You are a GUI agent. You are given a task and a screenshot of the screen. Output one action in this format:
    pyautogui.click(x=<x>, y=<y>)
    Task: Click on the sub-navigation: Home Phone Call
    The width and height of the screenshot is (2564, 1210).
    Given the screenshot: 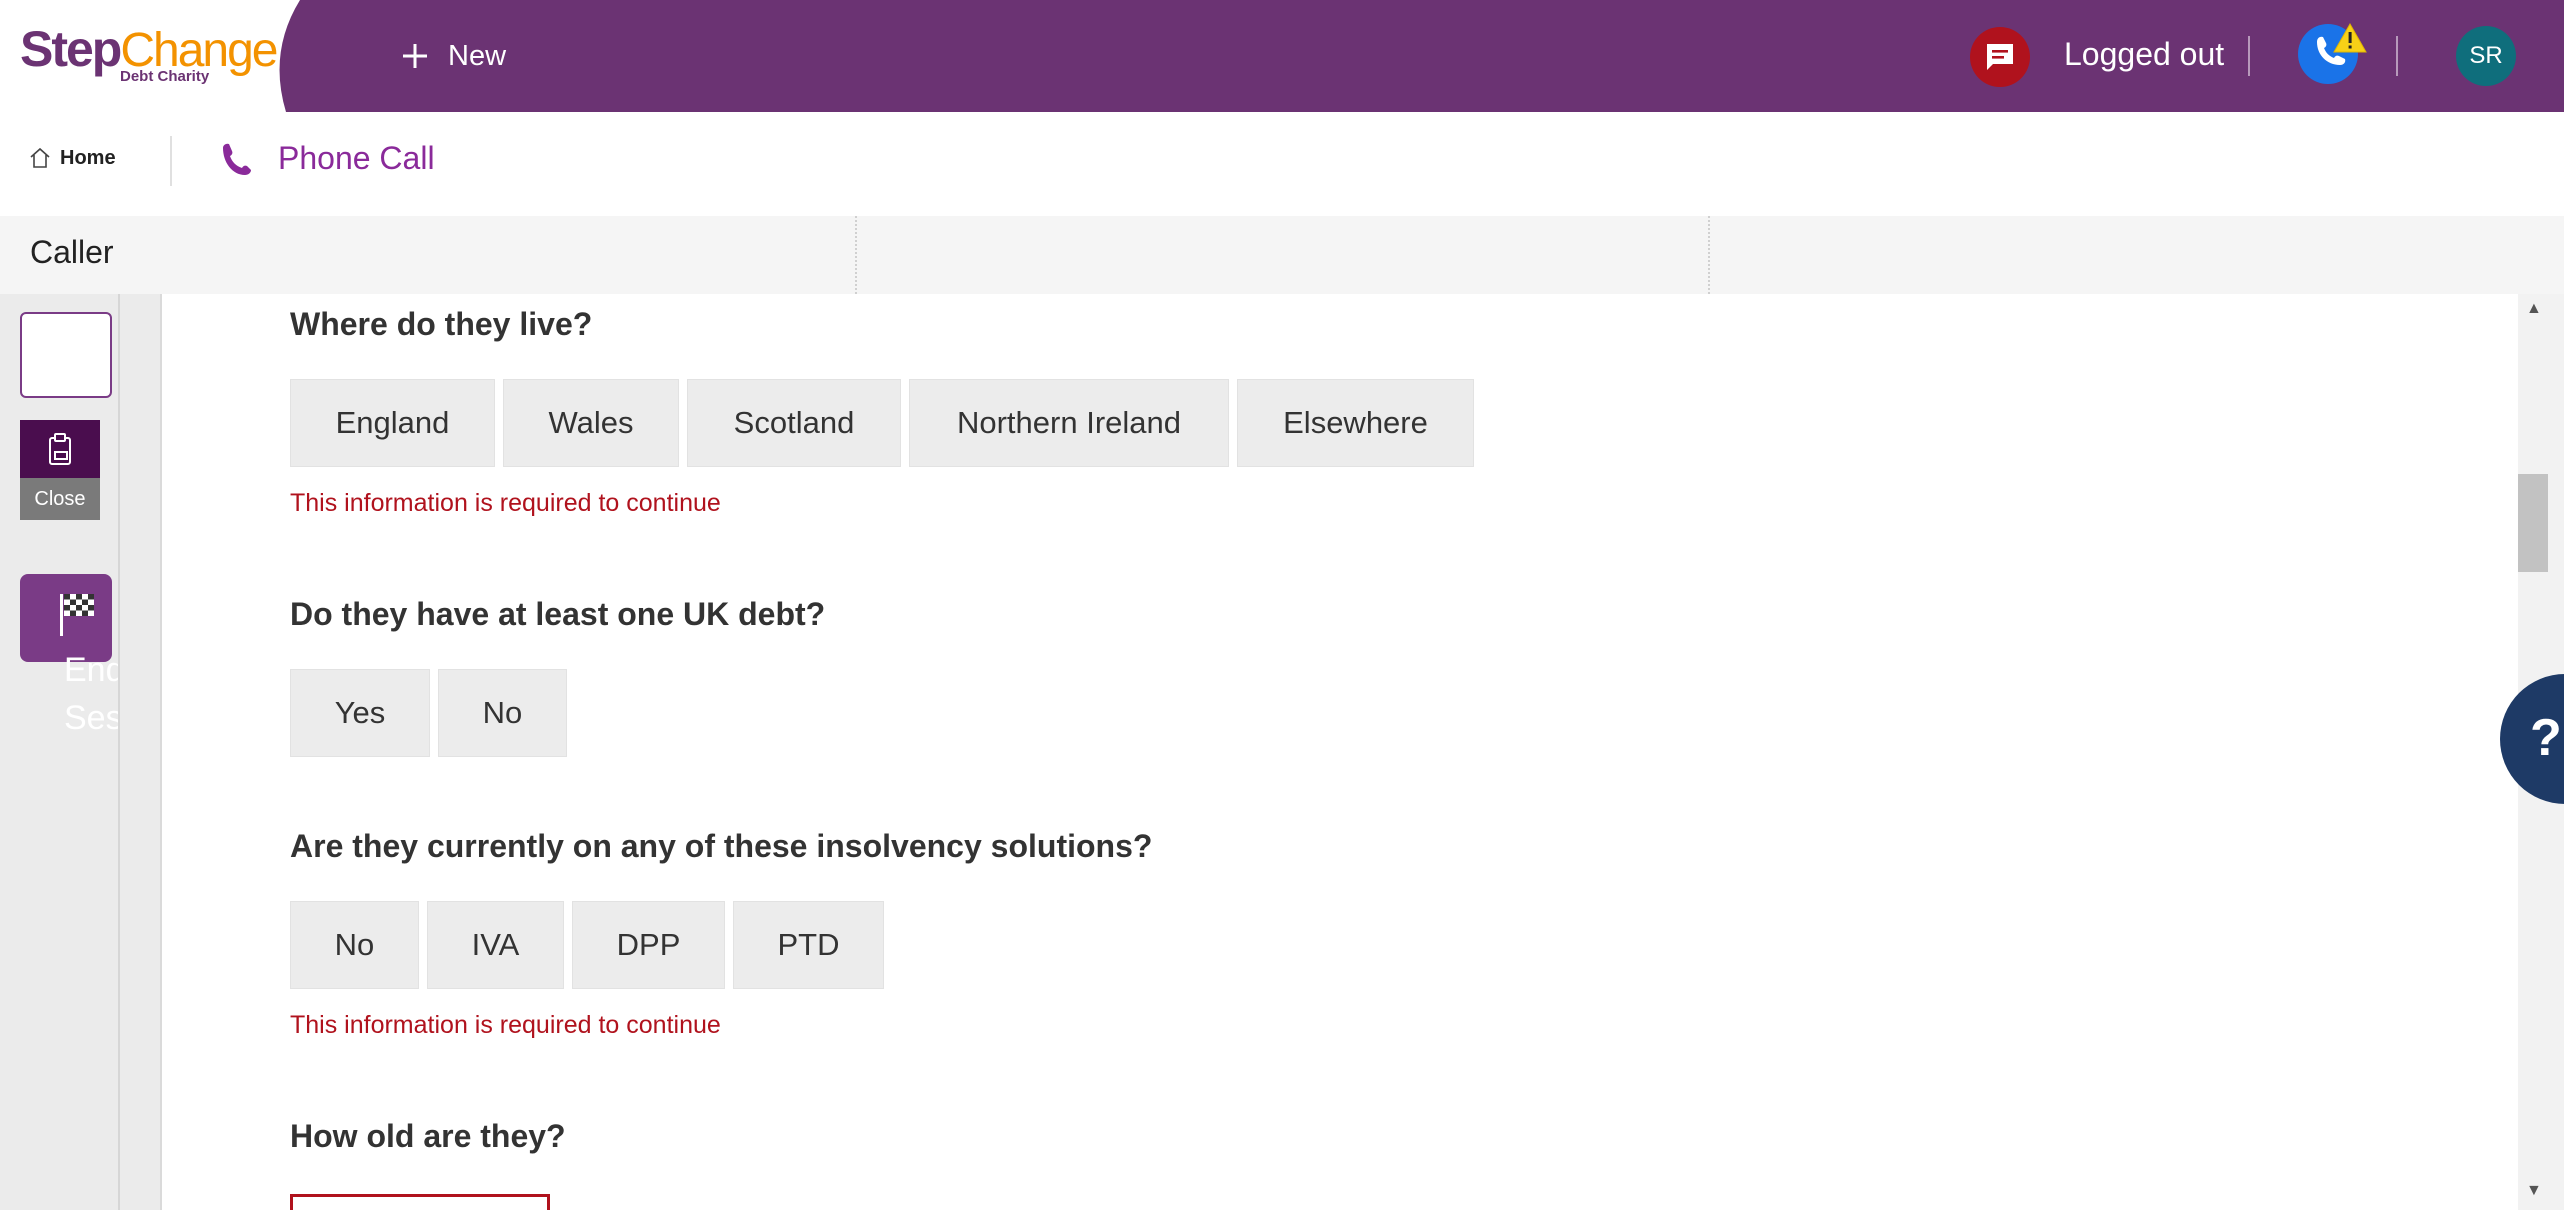 What is the action you would take?
    pyautogui.click(x=1282, y=164)
    